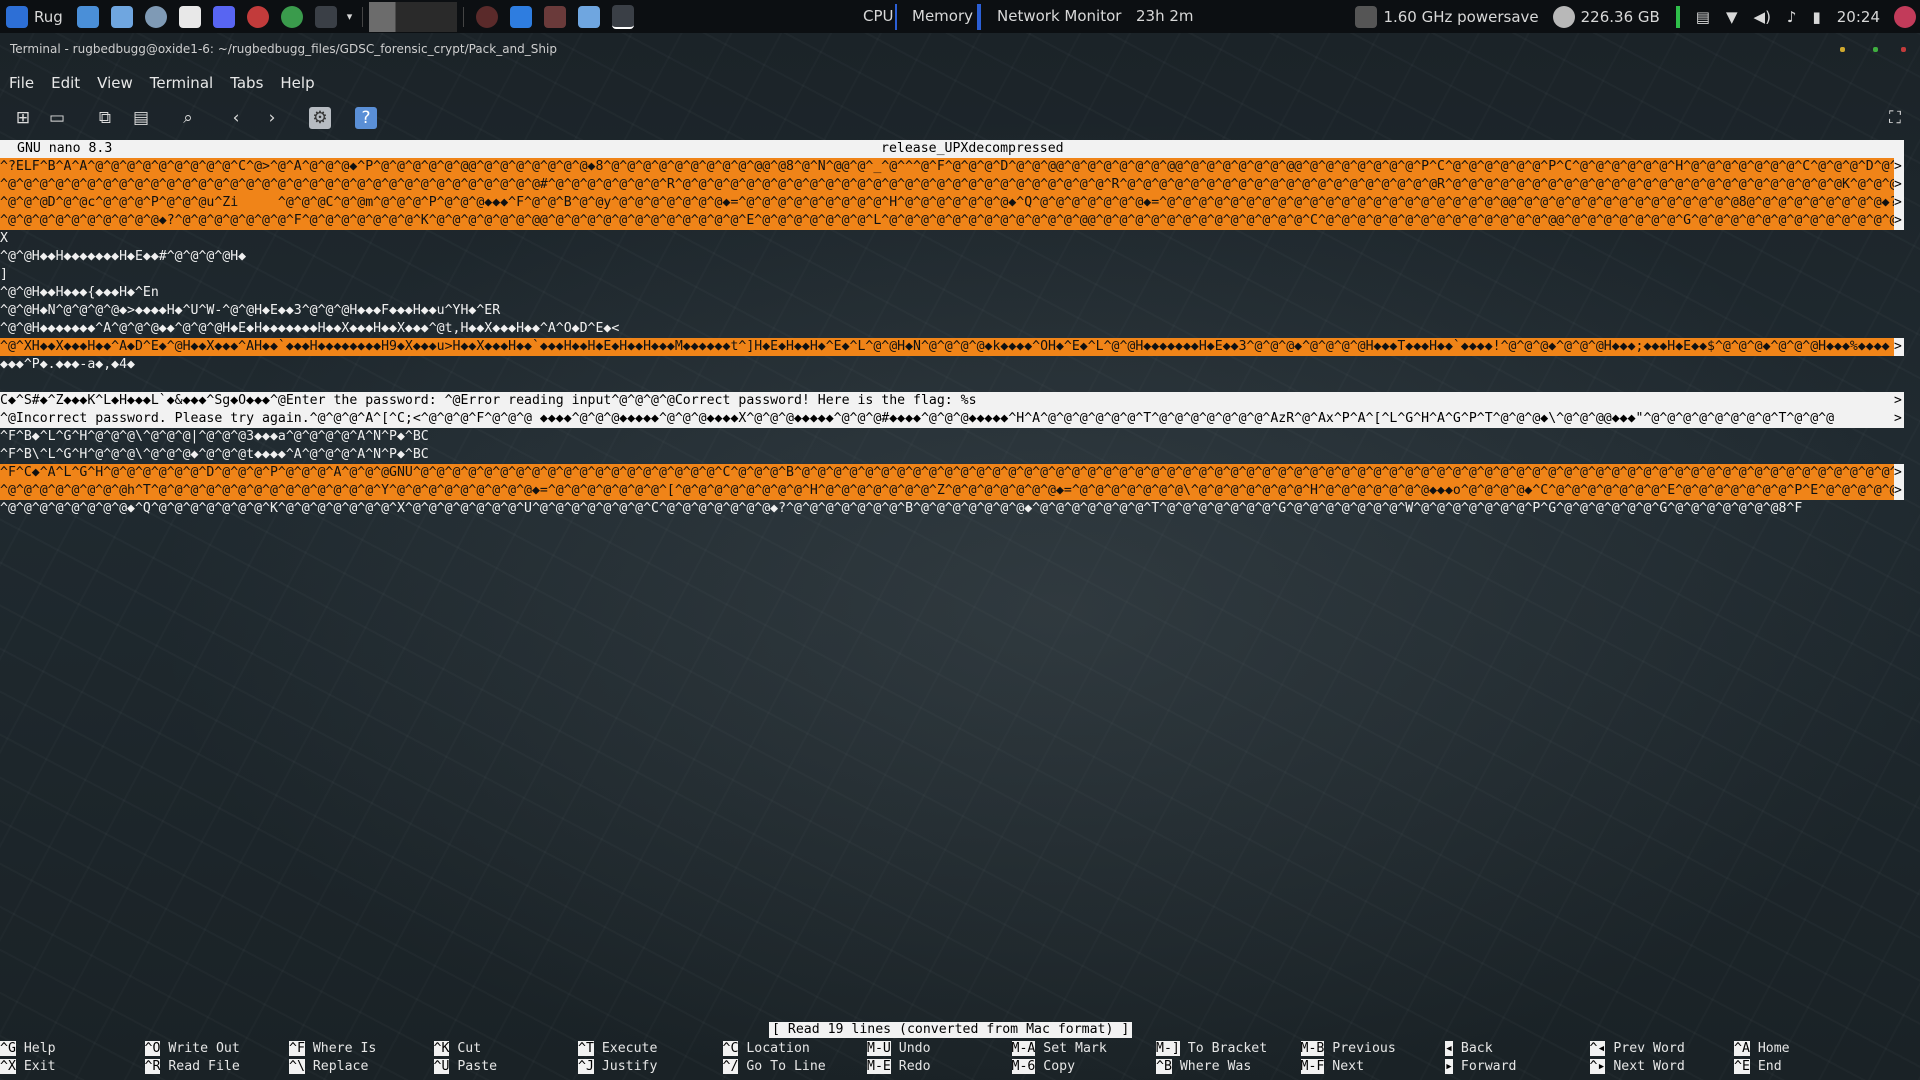 This screenshot has width=1920, height=1080. Describe the element at coordinates (272, 118) in the screenshot. I see `next-icon: ›` at that location.